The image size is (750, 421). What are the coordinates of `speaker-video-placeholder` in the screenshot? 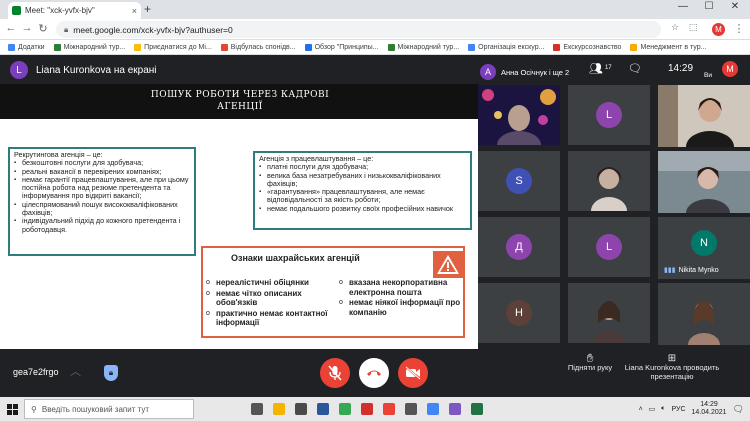 It's located at (519, 117).